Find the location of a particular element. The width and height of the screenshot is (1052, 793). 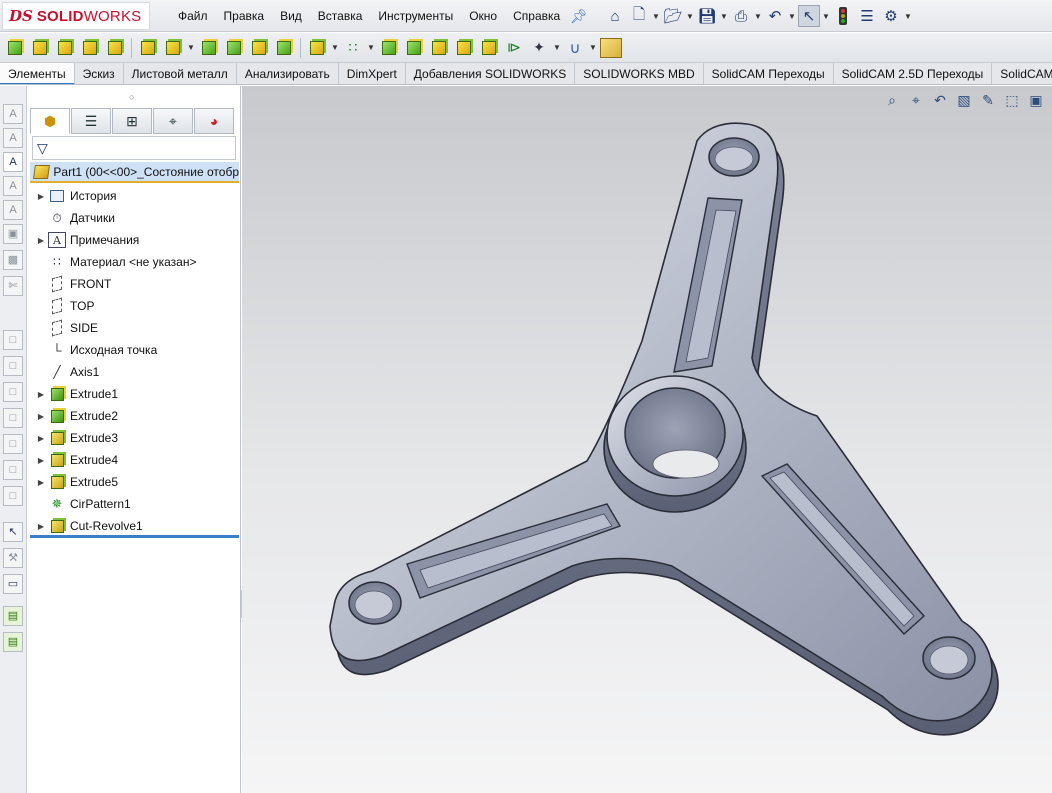

tree-item-axis1: ╱ Axis1 is located at coordinates (134, 372).